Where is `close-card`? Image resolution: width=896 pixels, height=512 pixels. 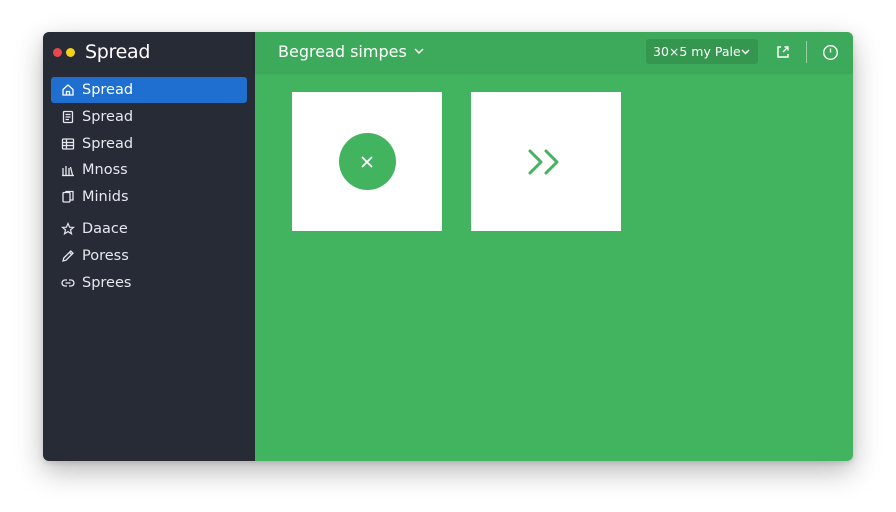 close-card is located at coordinates (367, 161).